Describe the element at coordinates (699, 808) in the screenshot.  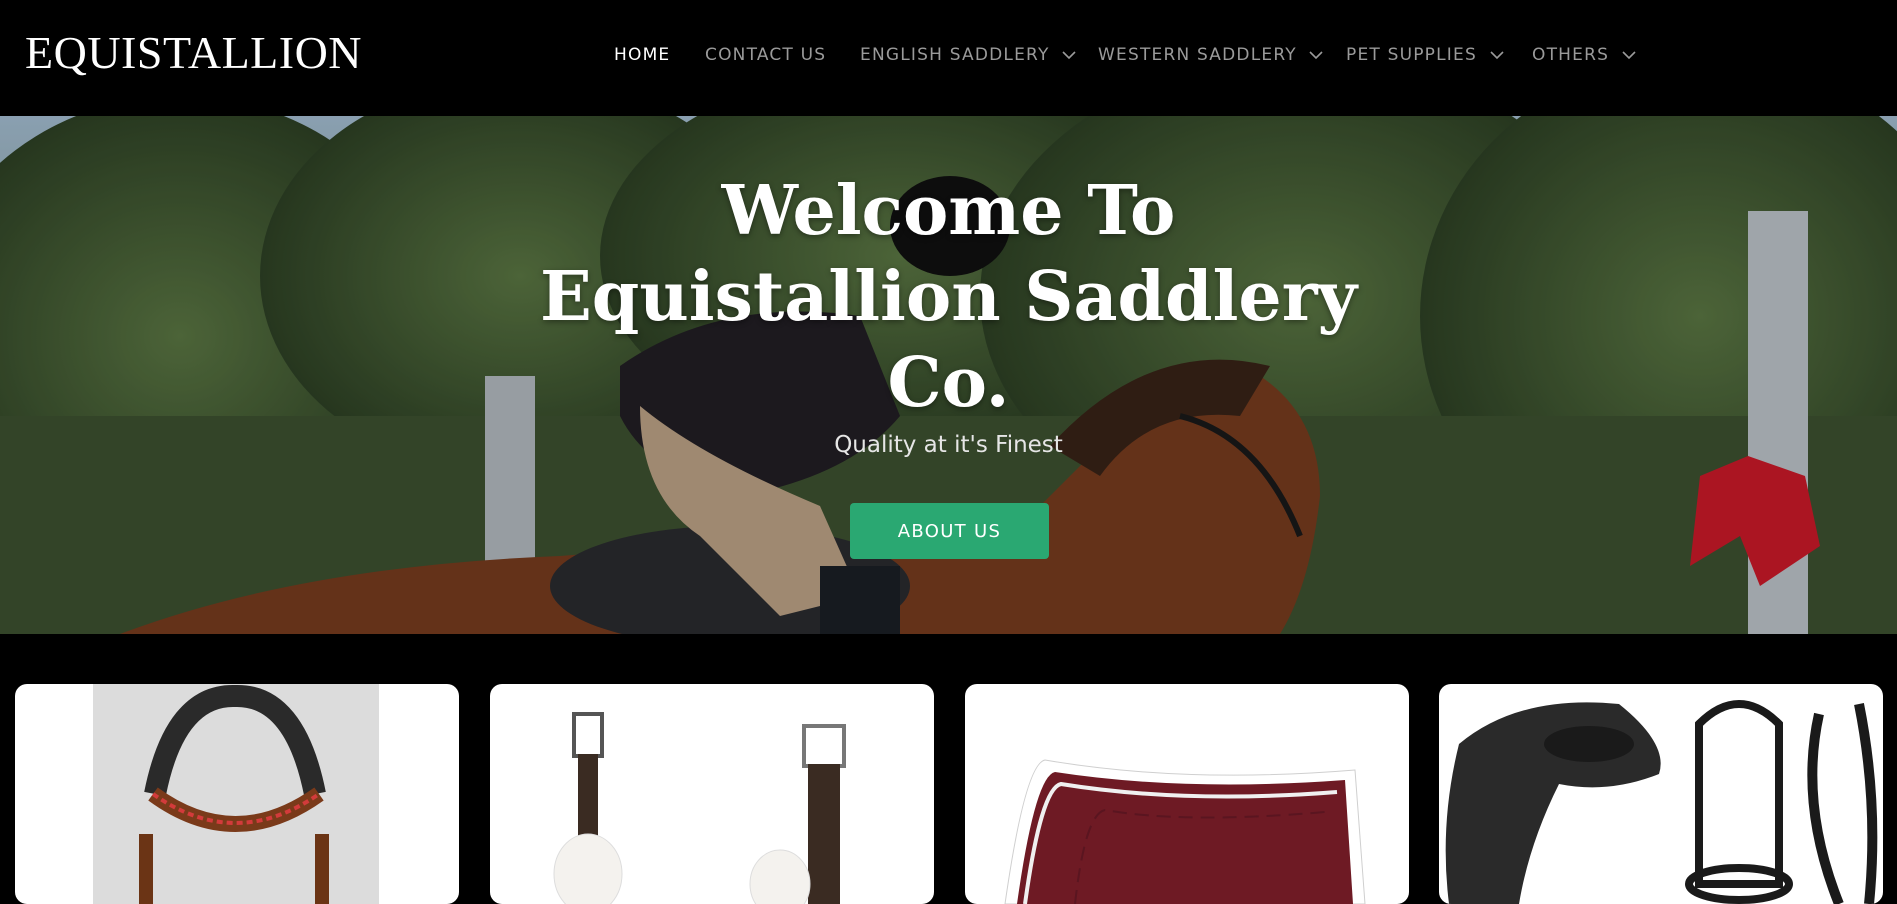
I see `girth-straps-image` at that location.